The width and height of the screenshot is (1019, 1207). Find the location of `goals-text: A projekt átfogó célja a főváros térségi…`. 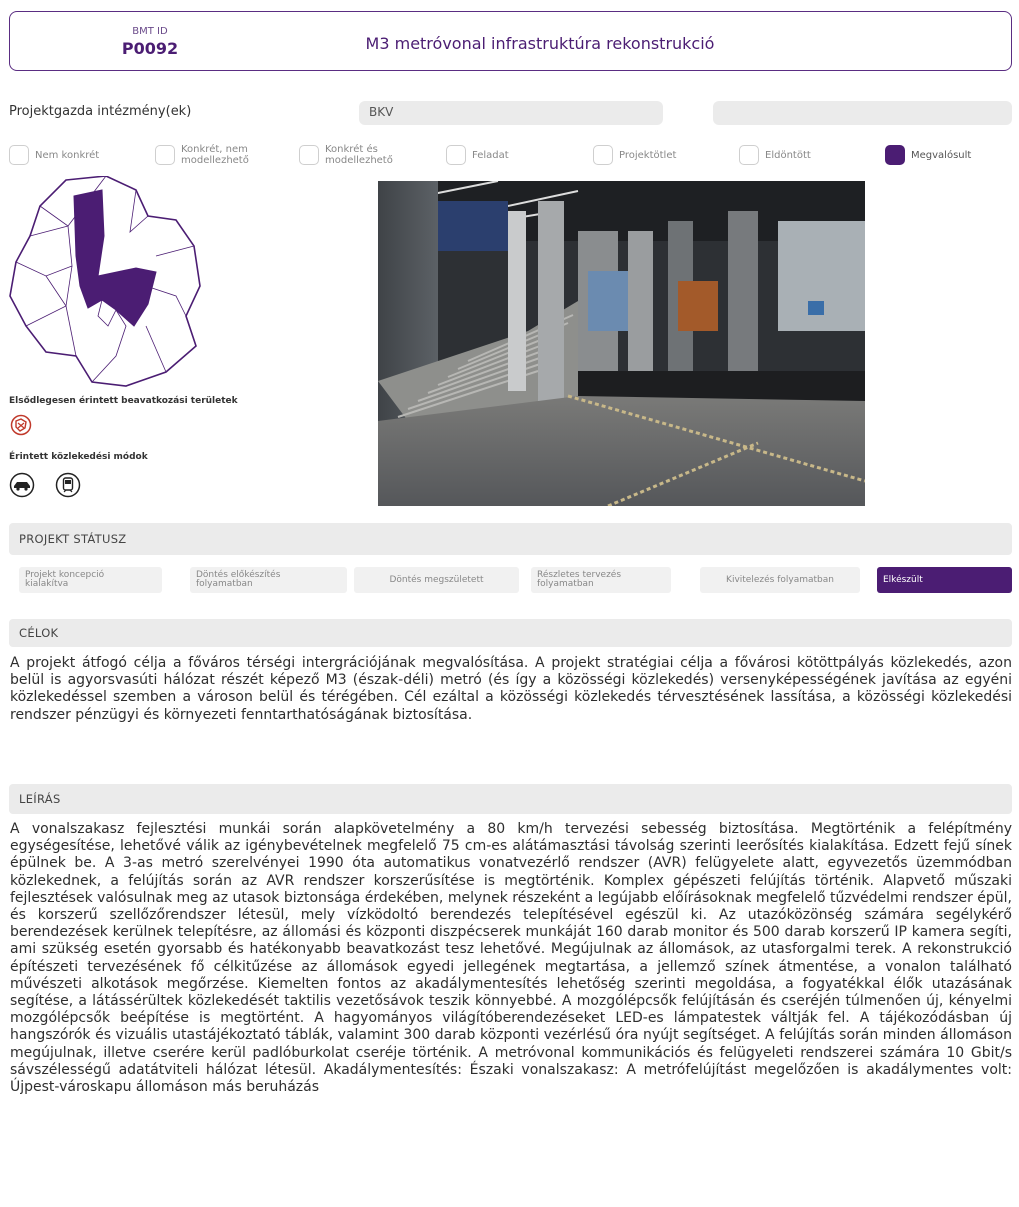

goals-text: A projekt átfogó célja a főváros térségi… is located at coordinates (511, 689).